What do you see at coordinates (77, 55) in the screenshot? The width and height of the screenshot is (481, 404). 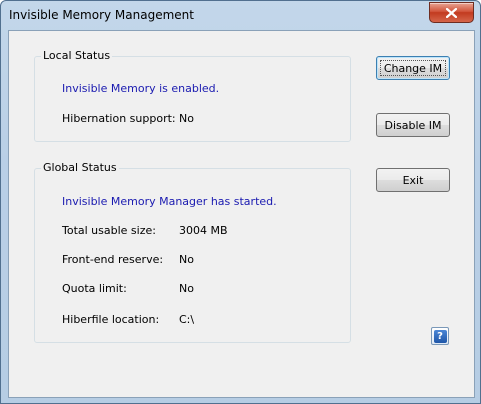 I see `local-status-title: Local Status` at bounding box center [77, 55].